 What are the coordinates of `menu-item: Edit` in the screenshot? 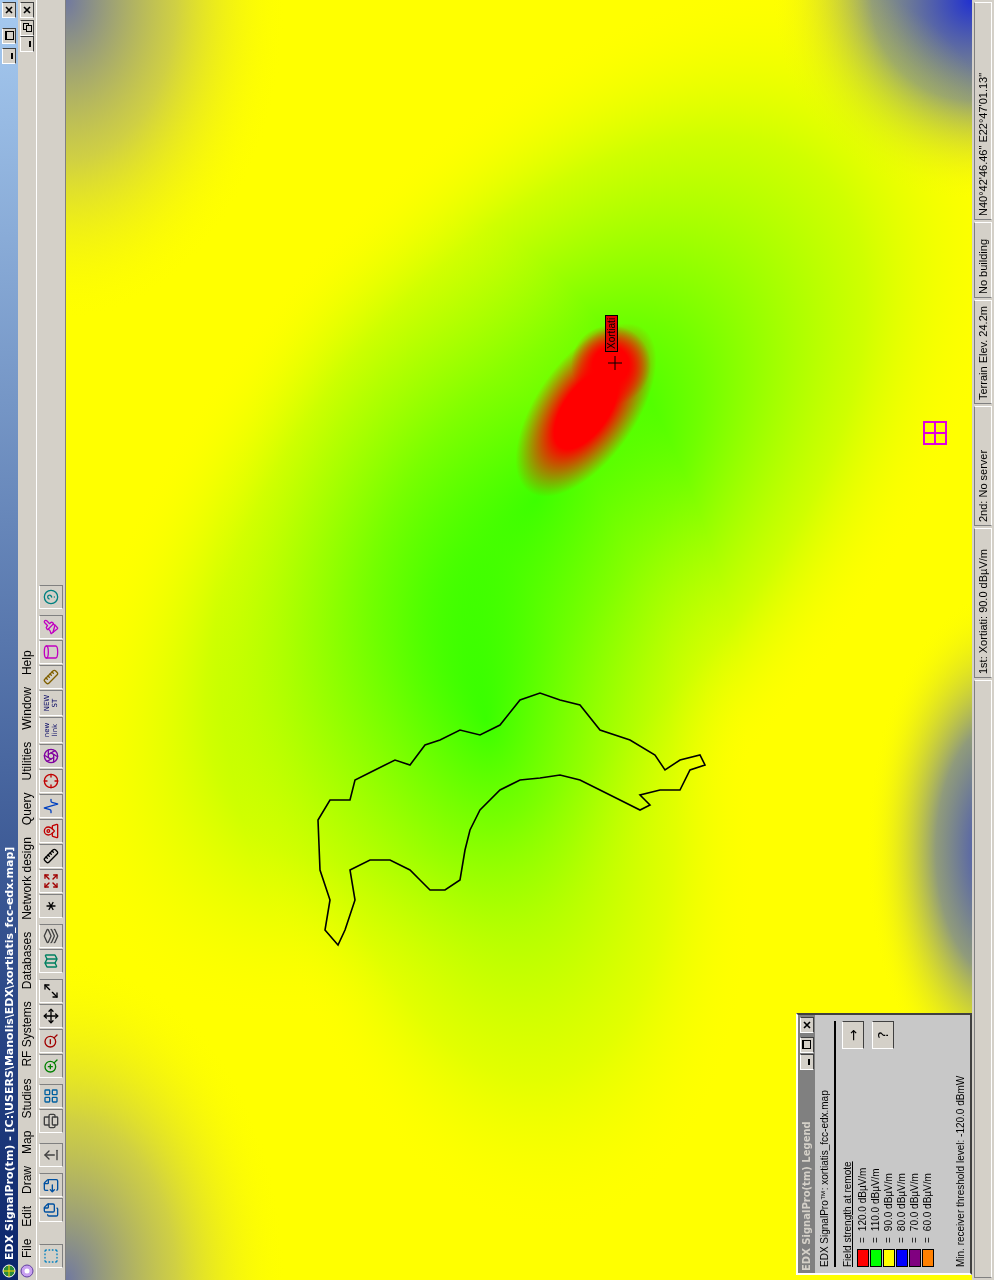 It's located at (27, 1216).